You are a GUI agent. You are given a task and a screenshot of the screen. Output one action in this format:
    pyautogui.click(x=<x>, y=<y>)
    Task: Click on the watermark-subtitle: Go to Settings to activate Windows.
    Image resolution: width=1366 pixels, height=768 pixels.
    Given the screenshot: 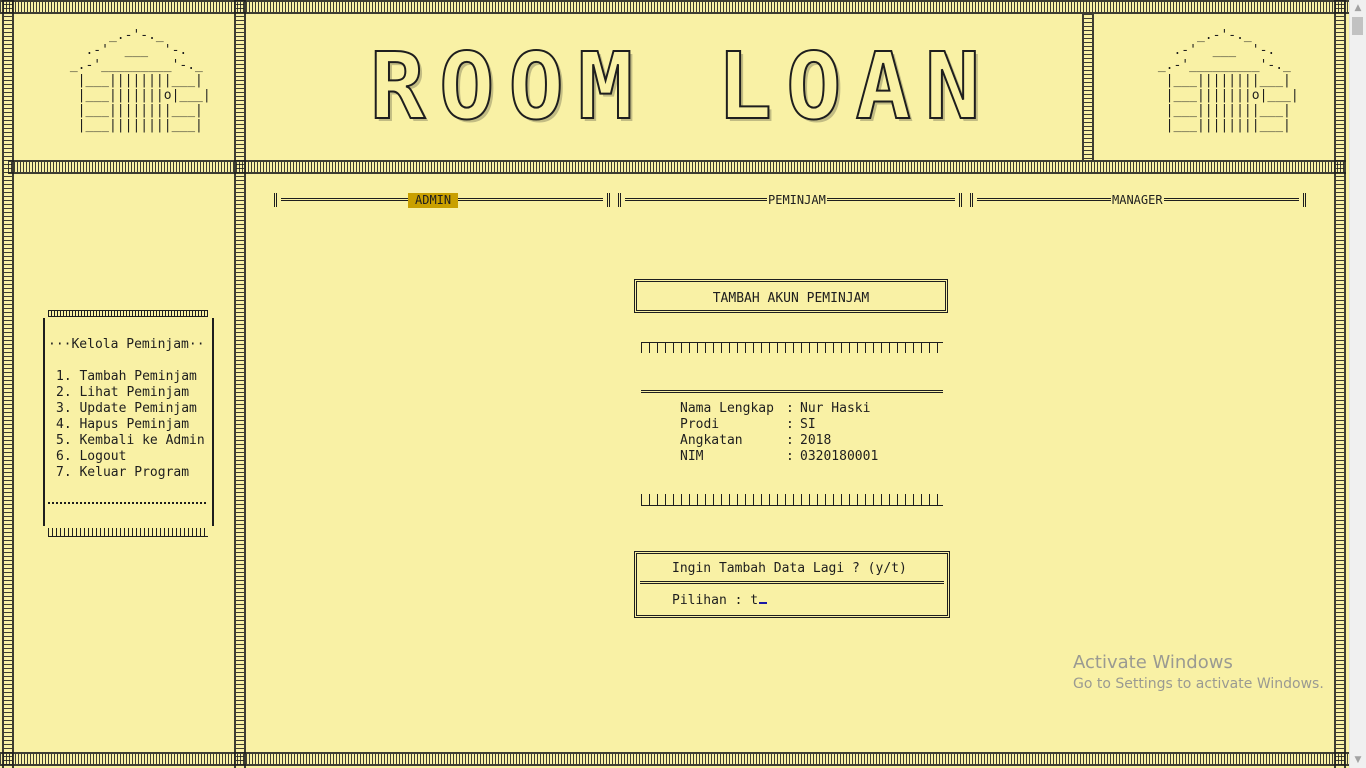 What is the action you would take?
    pyautogui.click(x=1198, y=684)
    